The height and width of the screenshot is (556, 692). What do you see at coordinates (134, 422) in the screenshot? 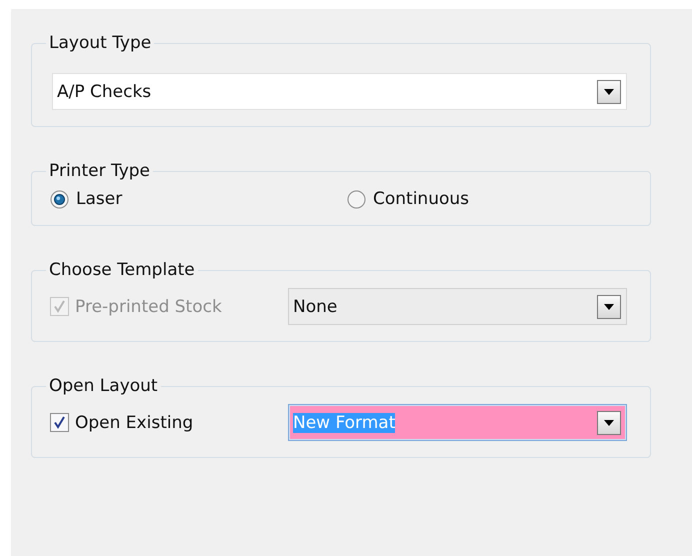
I see `checkbox-label: Open Existing` at bounding box center [134, 422].